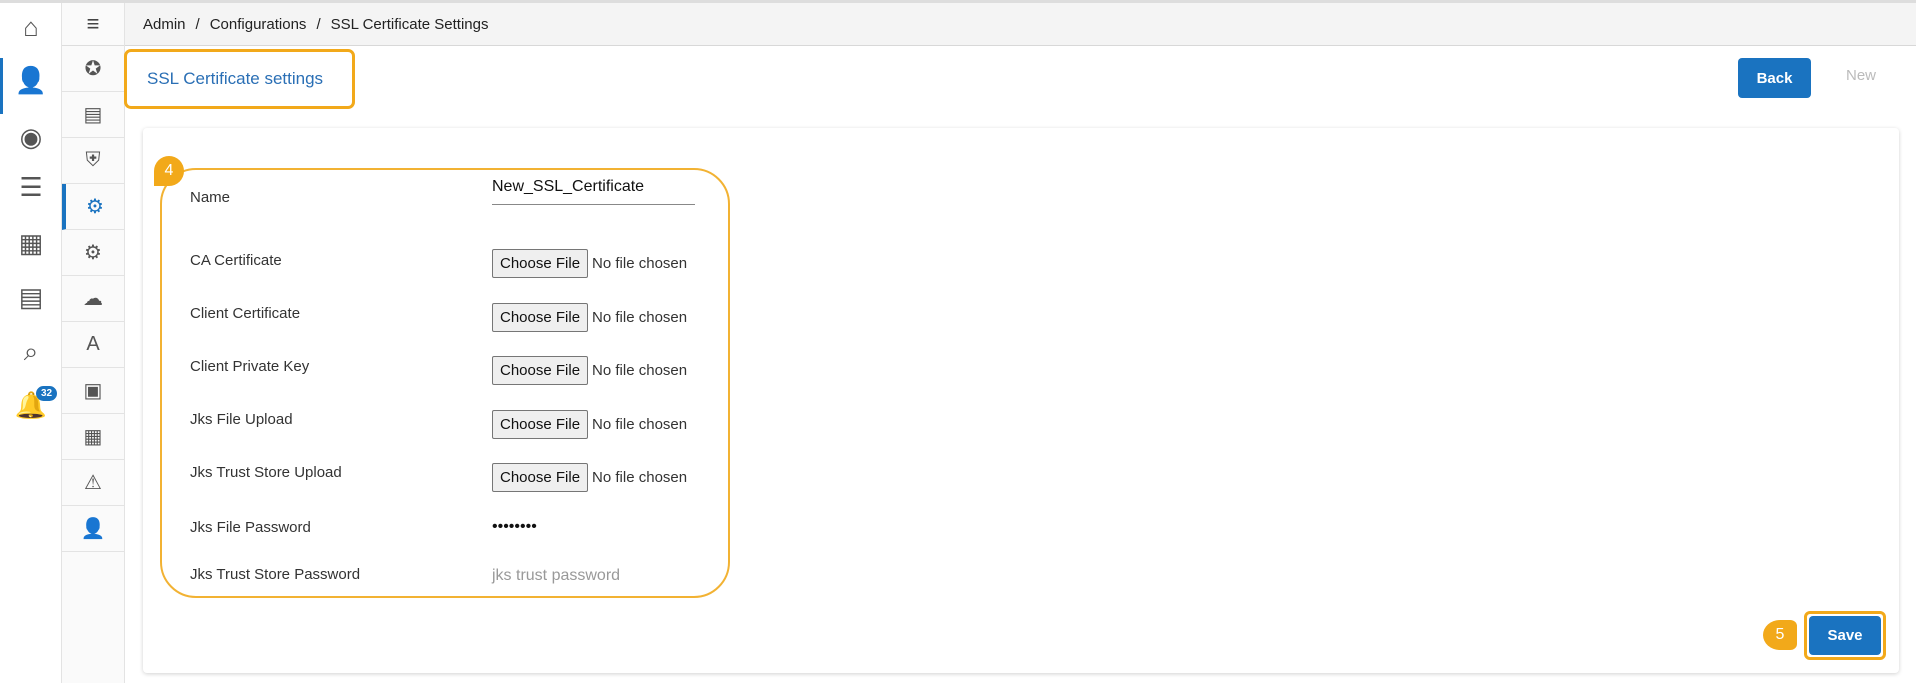 This screenshot has width=1916, height=683. I want to click on new-button: New, so click(1861, 75).